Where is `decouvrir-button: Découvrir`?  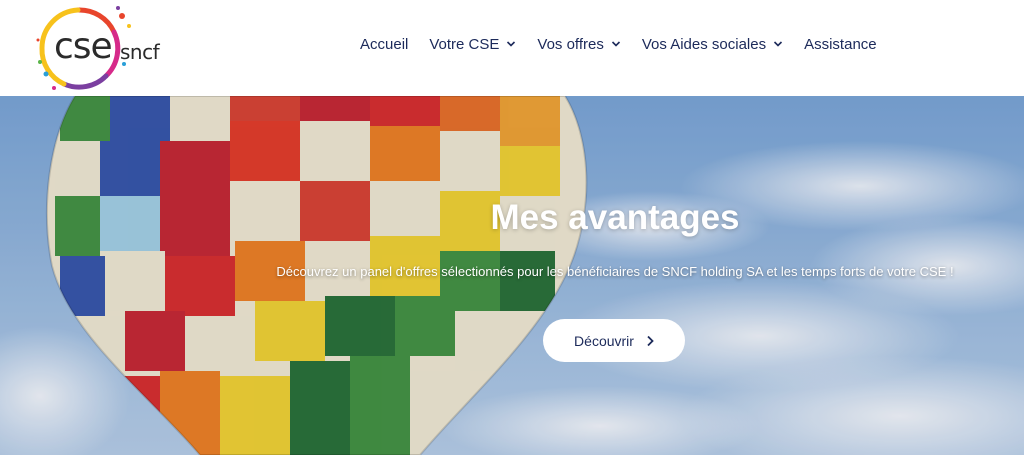 decouvrir-button: Découvrir is located at coordinates (614, 340).